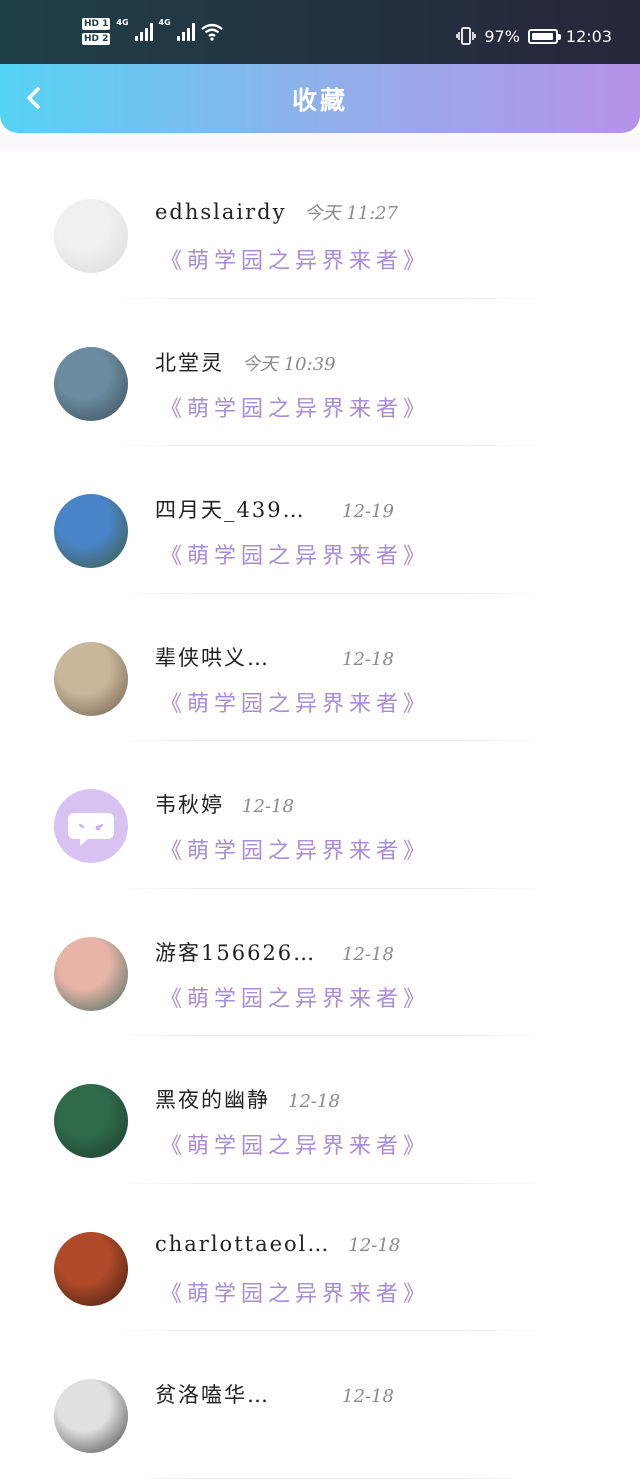 Image resolution: width=640 pixels, height=1479 pixels. I want to click on name-row: 游客156626… 12-18, so click(274, 952).